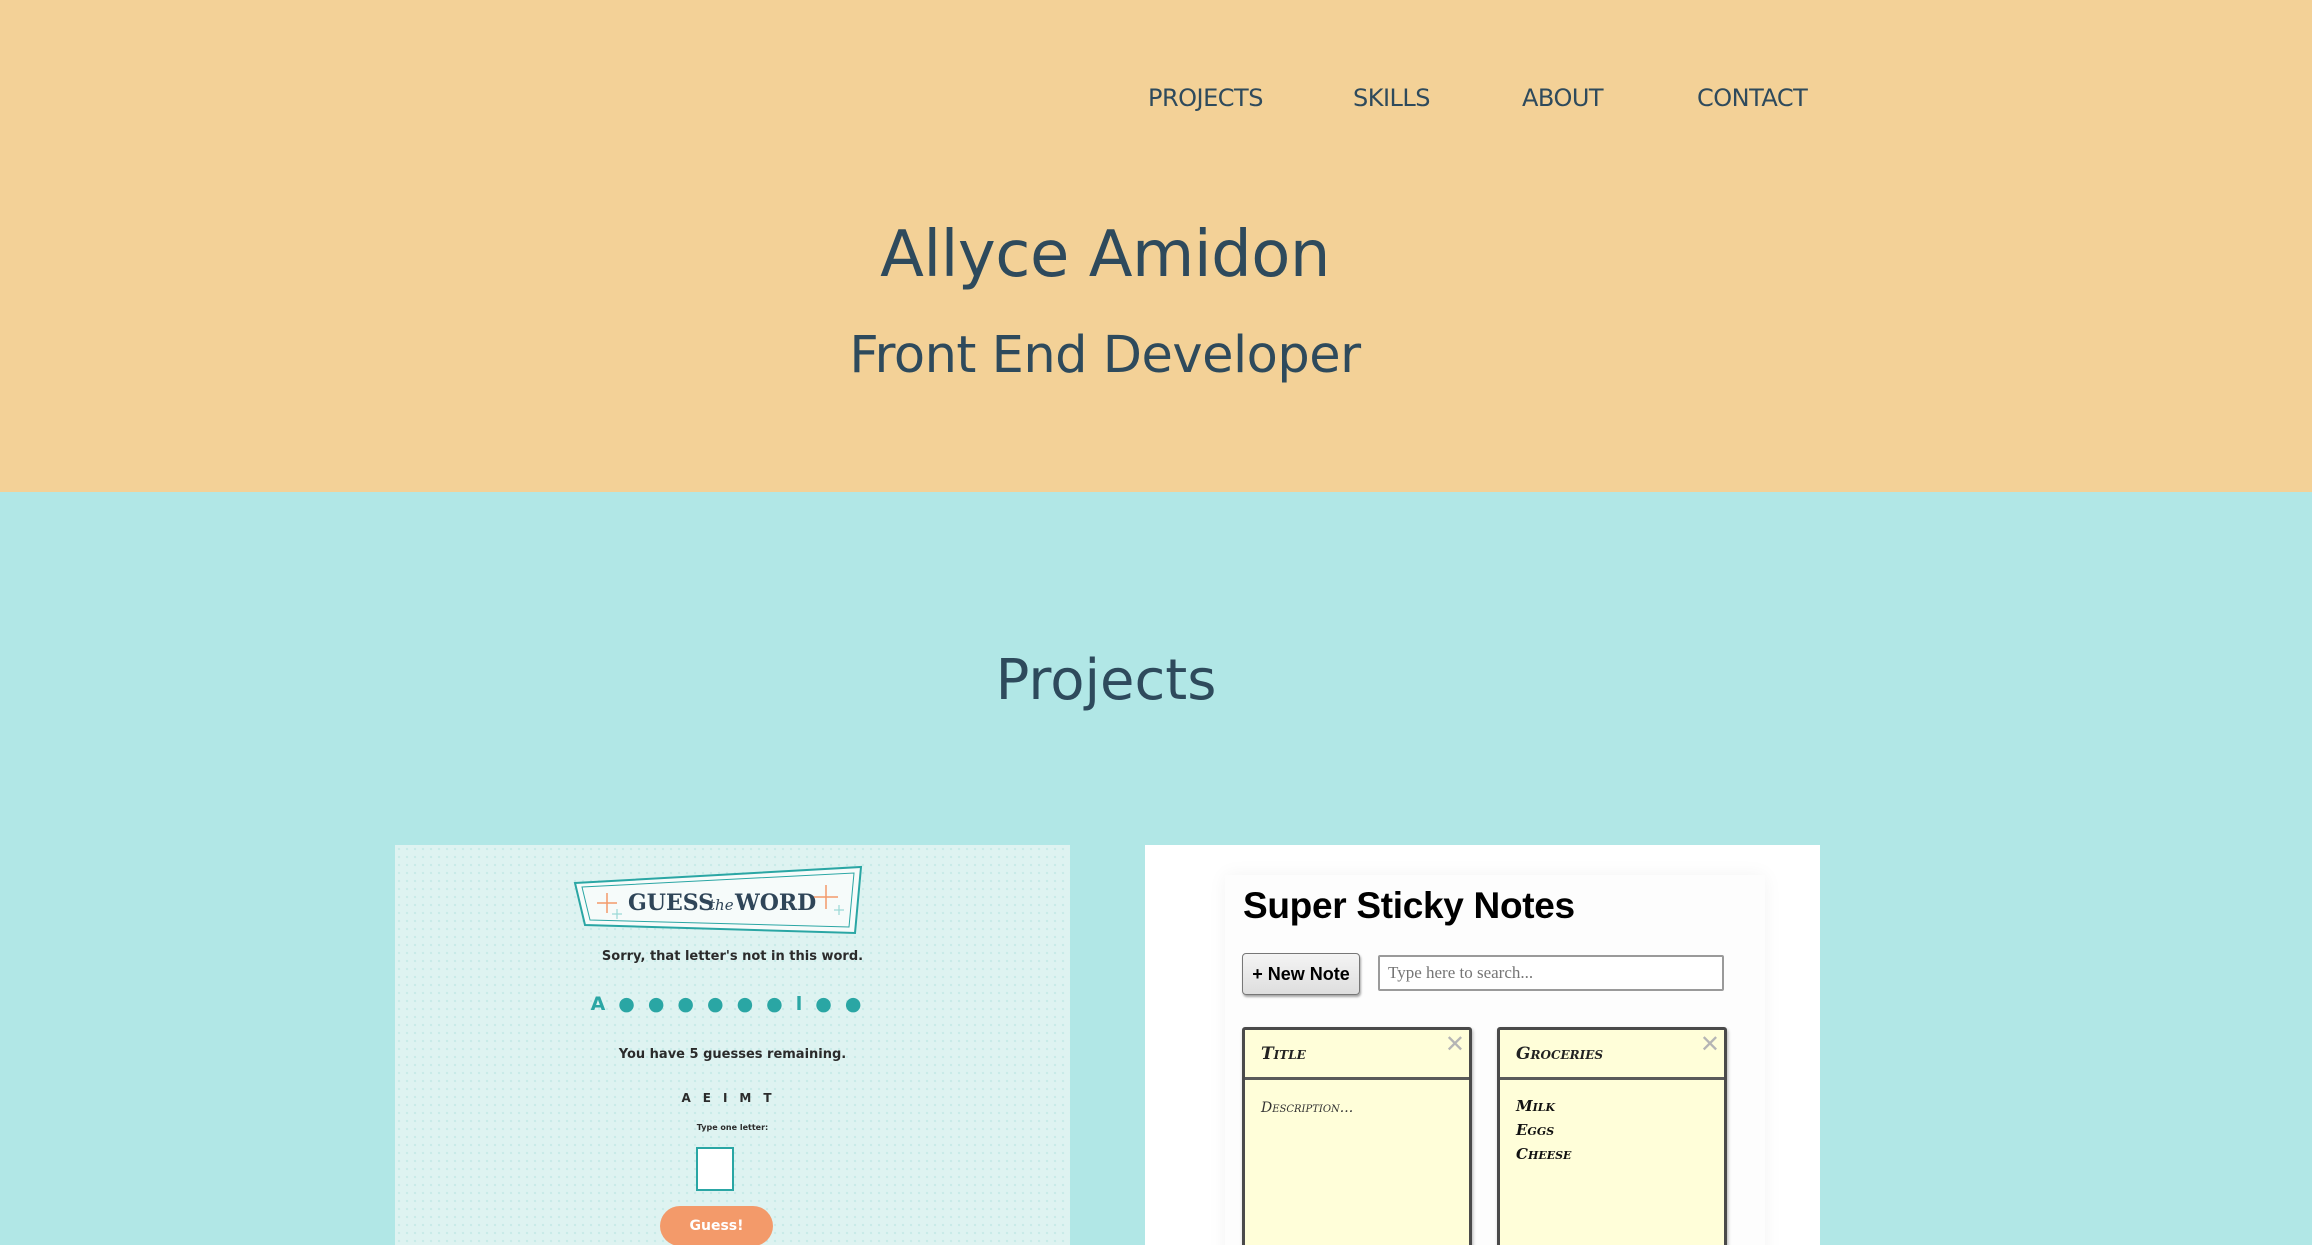 This screenshot has height=1245, width=2312. Describe the element at coordinates (1301, 974) in the screenshot. I see `new-note-button: + New Note` at that location.